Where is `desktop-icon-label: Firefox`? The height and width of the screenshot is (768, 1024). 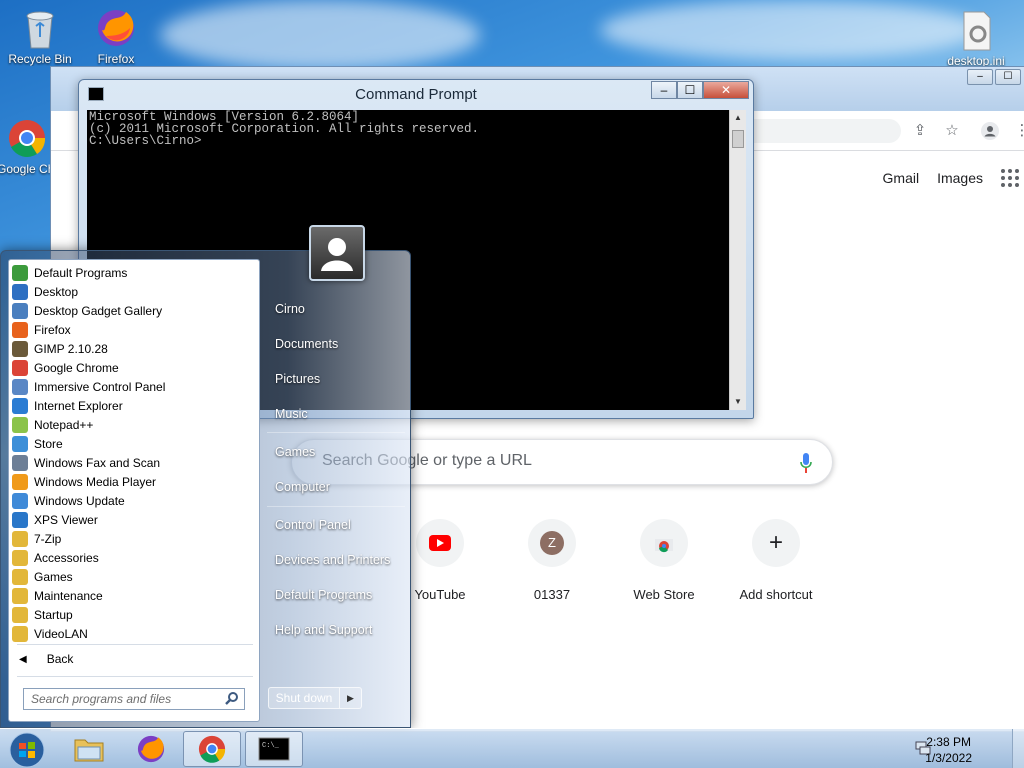
desktop-icon-label: Firefox is located at coordinates (116, 59).